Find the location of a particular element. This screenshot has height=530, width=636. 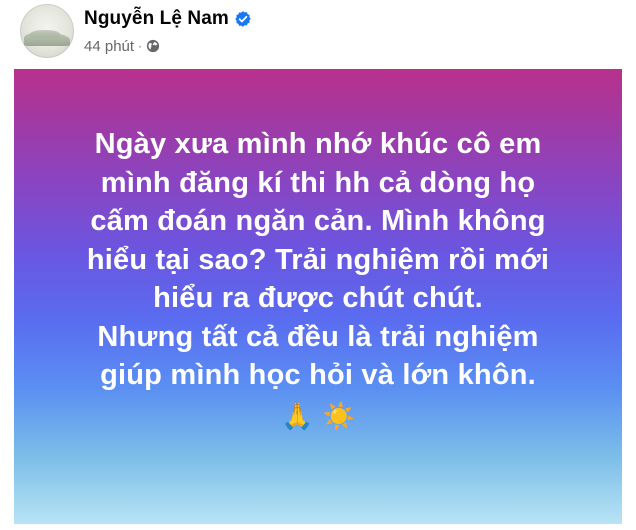

verified-badge-icon is located at coordinates (243, 19).